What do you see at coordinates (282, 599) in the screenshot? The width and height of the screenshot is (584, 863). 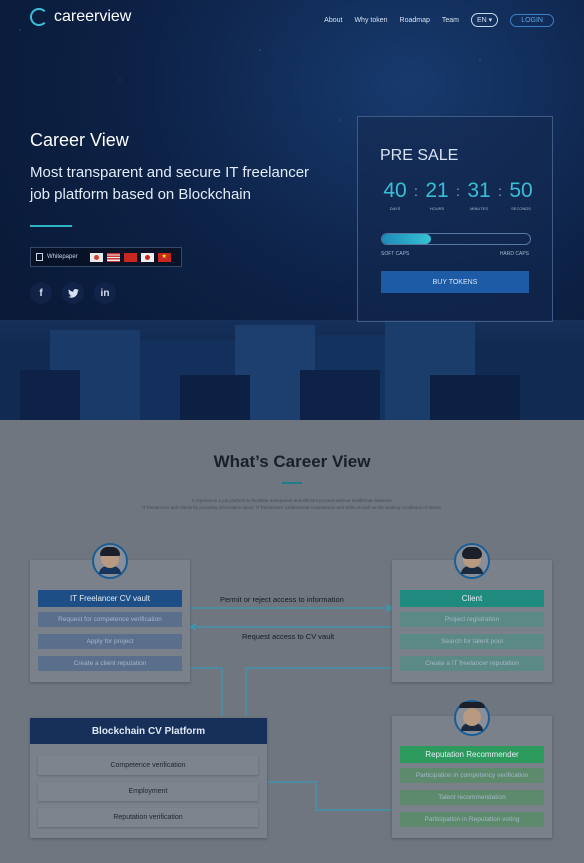 I see `permit-access-label: Permit or reject access to information` at bounding box center [282, 599].